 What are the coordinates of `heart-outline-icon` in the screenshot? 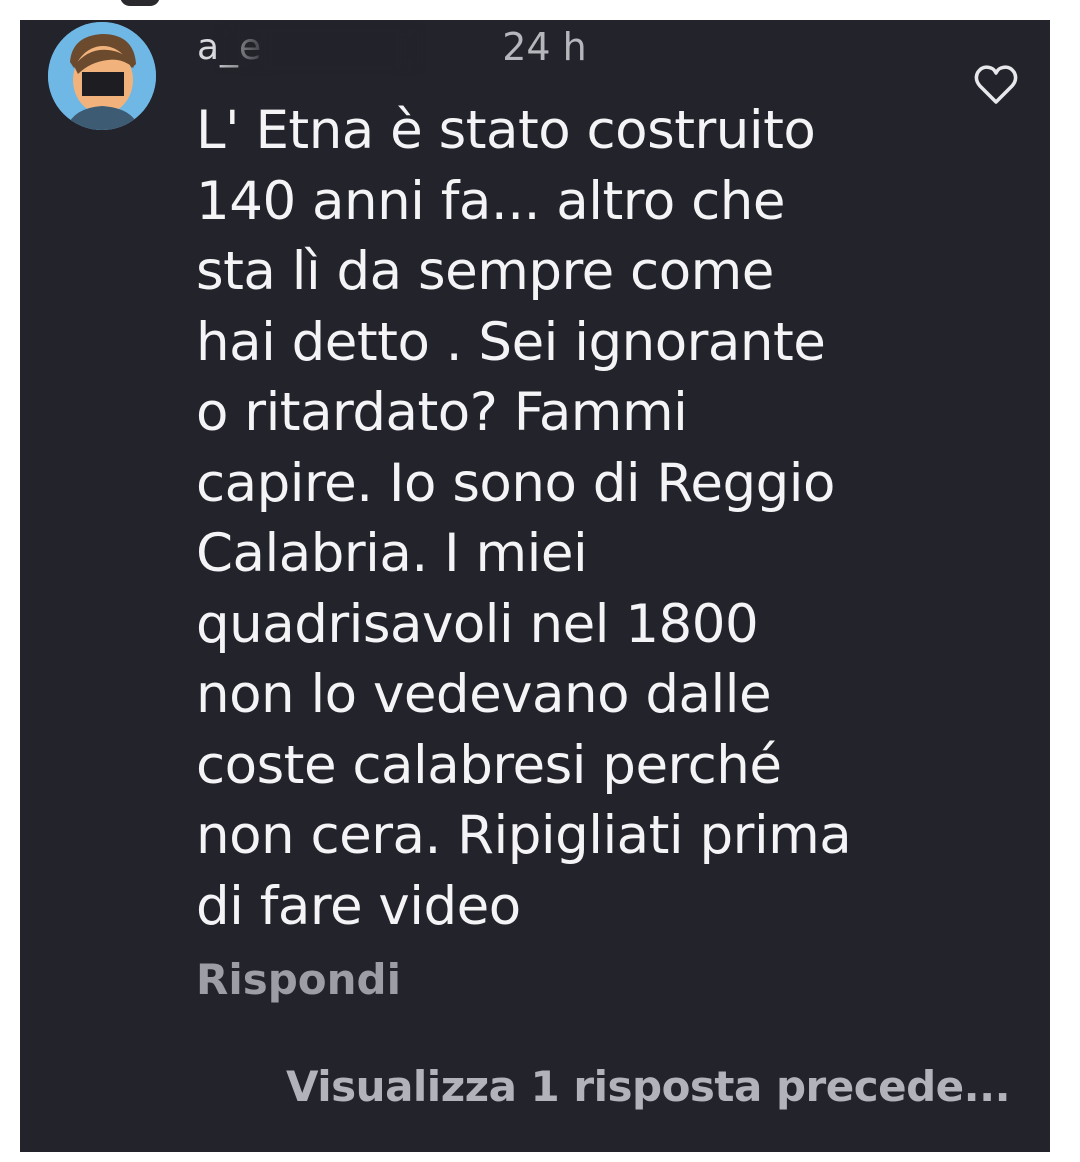 It's located at (996, 84).